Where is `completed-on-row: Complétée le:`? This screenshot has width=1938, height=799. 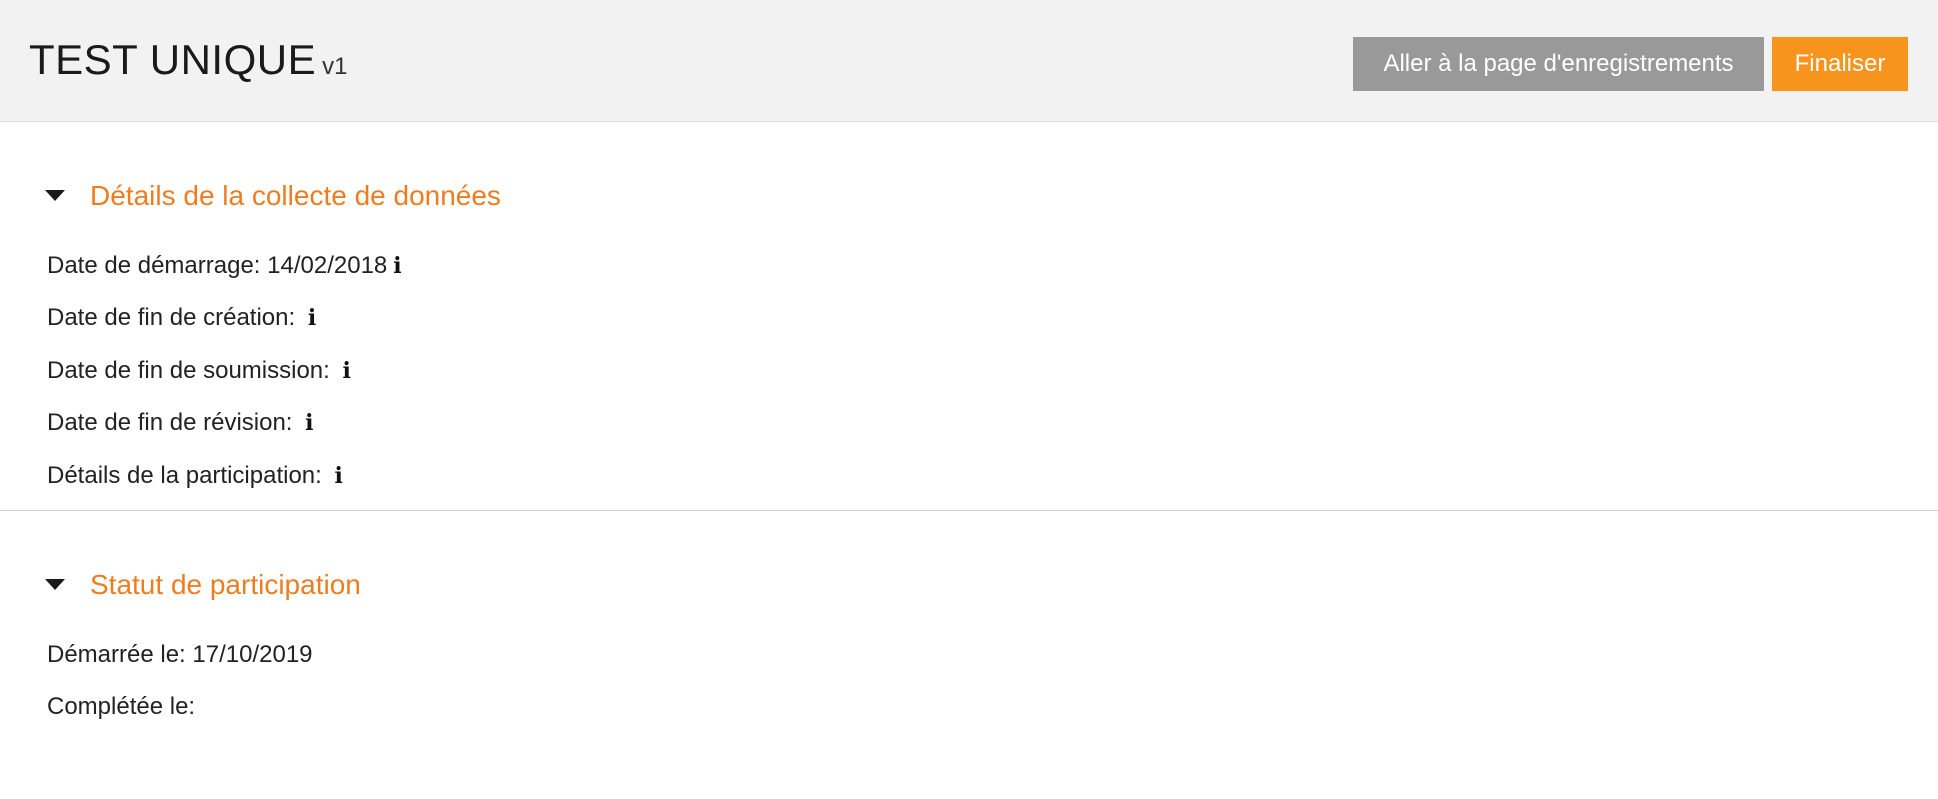
completed-on-row: Complétée le: is located at coordinates (121, 707).